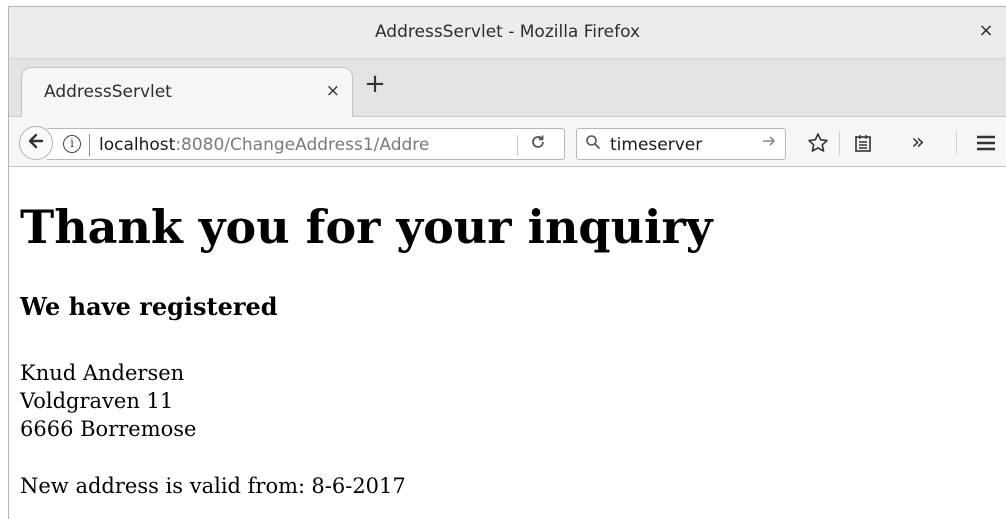  I want to click on hamburger-menu-icon, so click(986, 146).